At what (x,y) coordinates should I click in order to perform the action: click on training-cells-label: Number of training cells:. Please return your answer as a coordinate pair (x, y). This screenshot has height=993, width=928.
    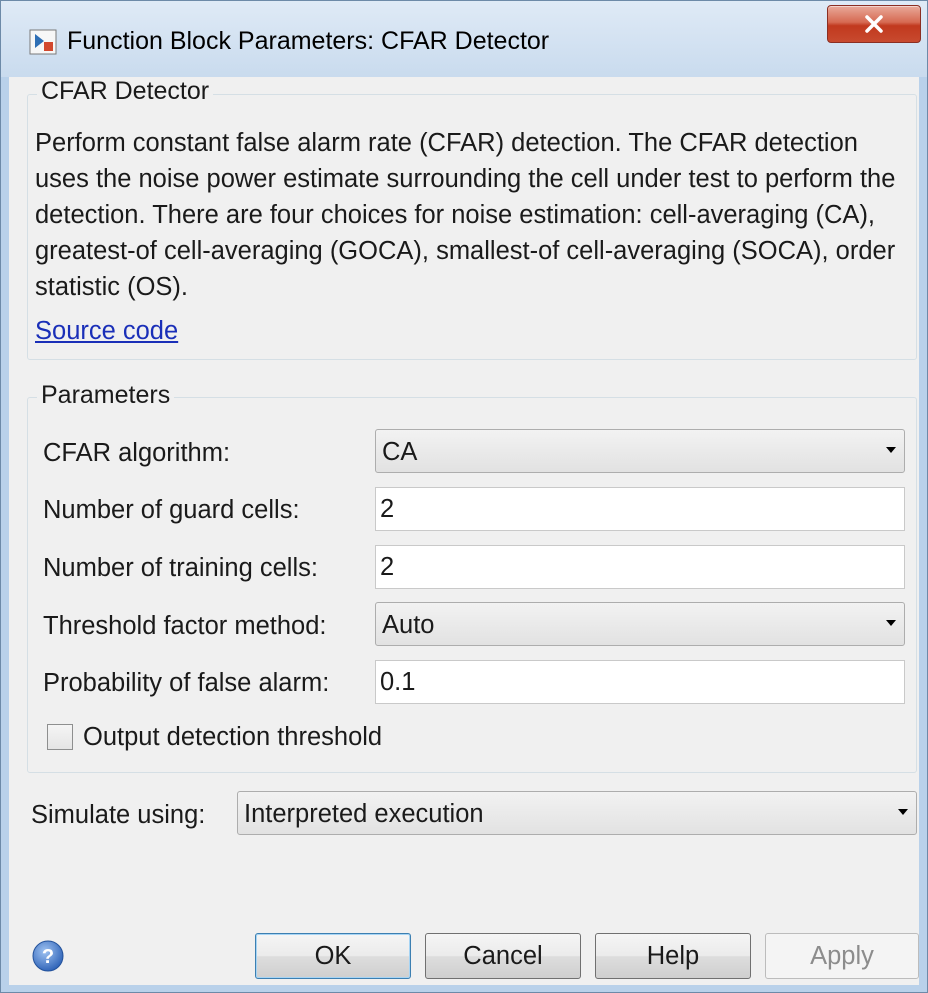
    Looking at the image, I should click on (180, 568).